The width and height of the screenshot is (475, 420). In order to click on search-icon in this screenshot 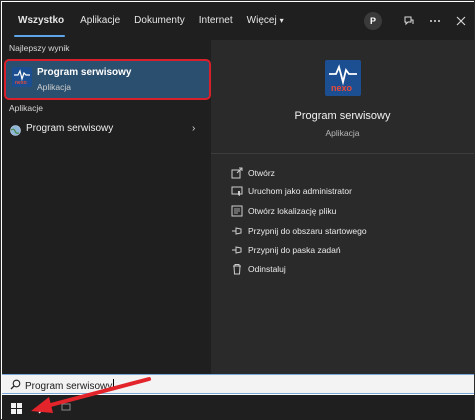, I will do `click(15, 384)`.